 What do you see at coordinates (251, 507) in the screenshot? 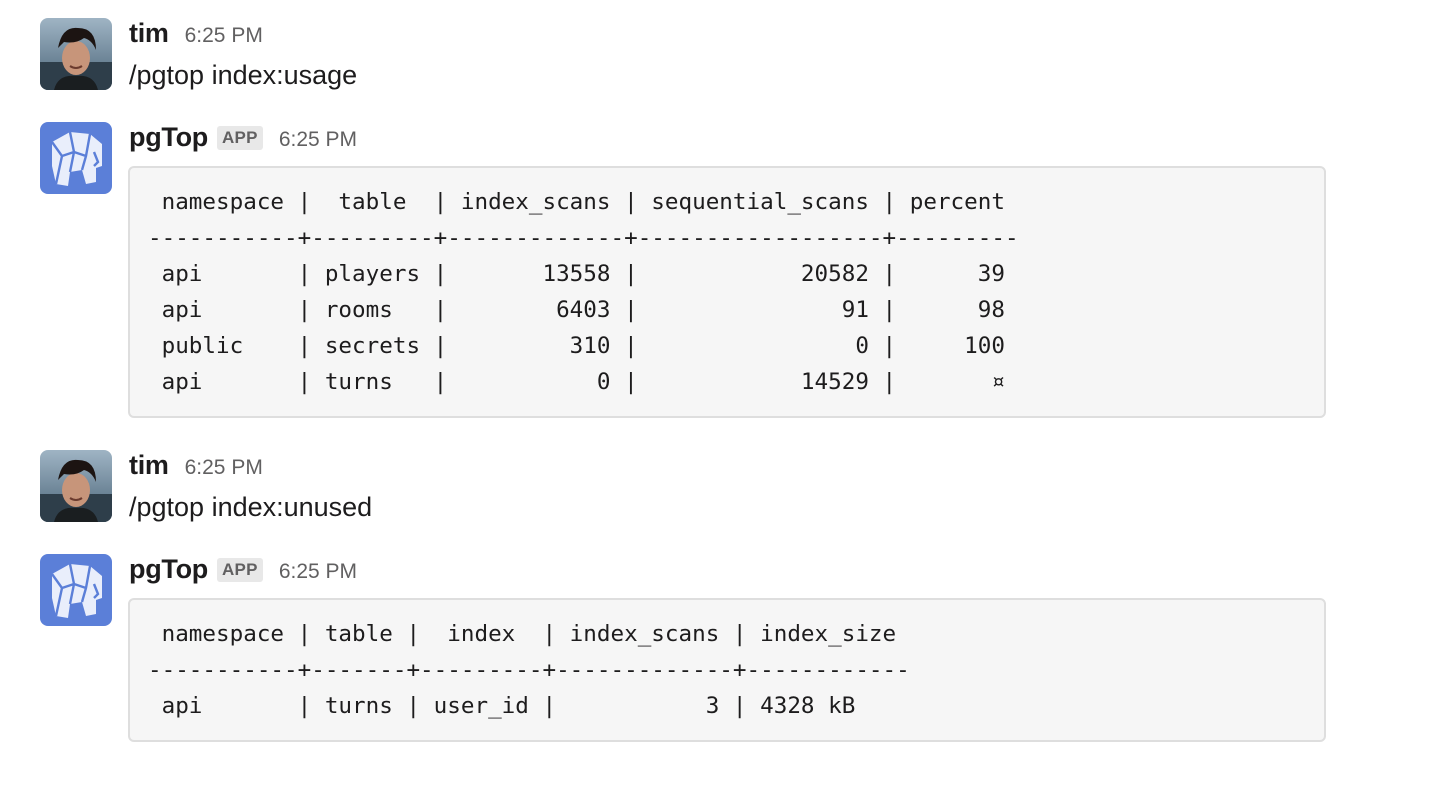
I see `message-text: /pgtop index:unused` at bounding box center [251, 507].